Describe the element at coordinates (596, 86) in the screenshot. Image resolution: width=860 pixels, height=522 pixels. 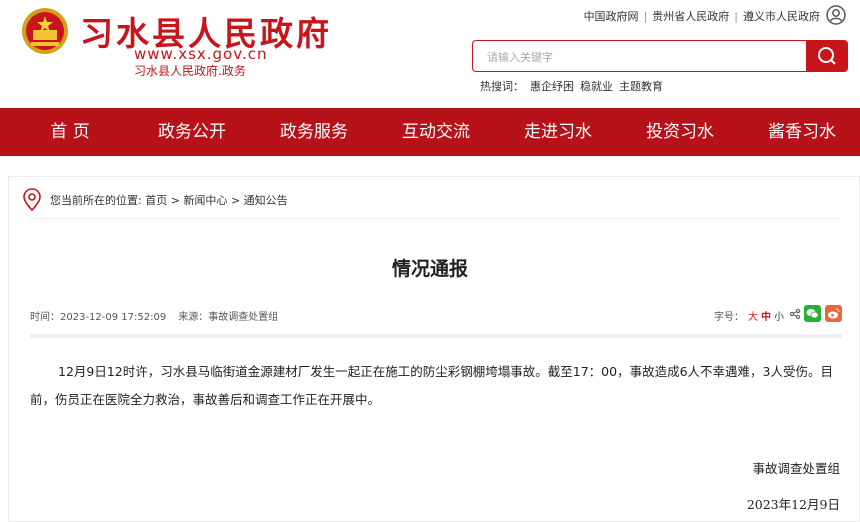
I see `hot-word: 稳就业` at that location.